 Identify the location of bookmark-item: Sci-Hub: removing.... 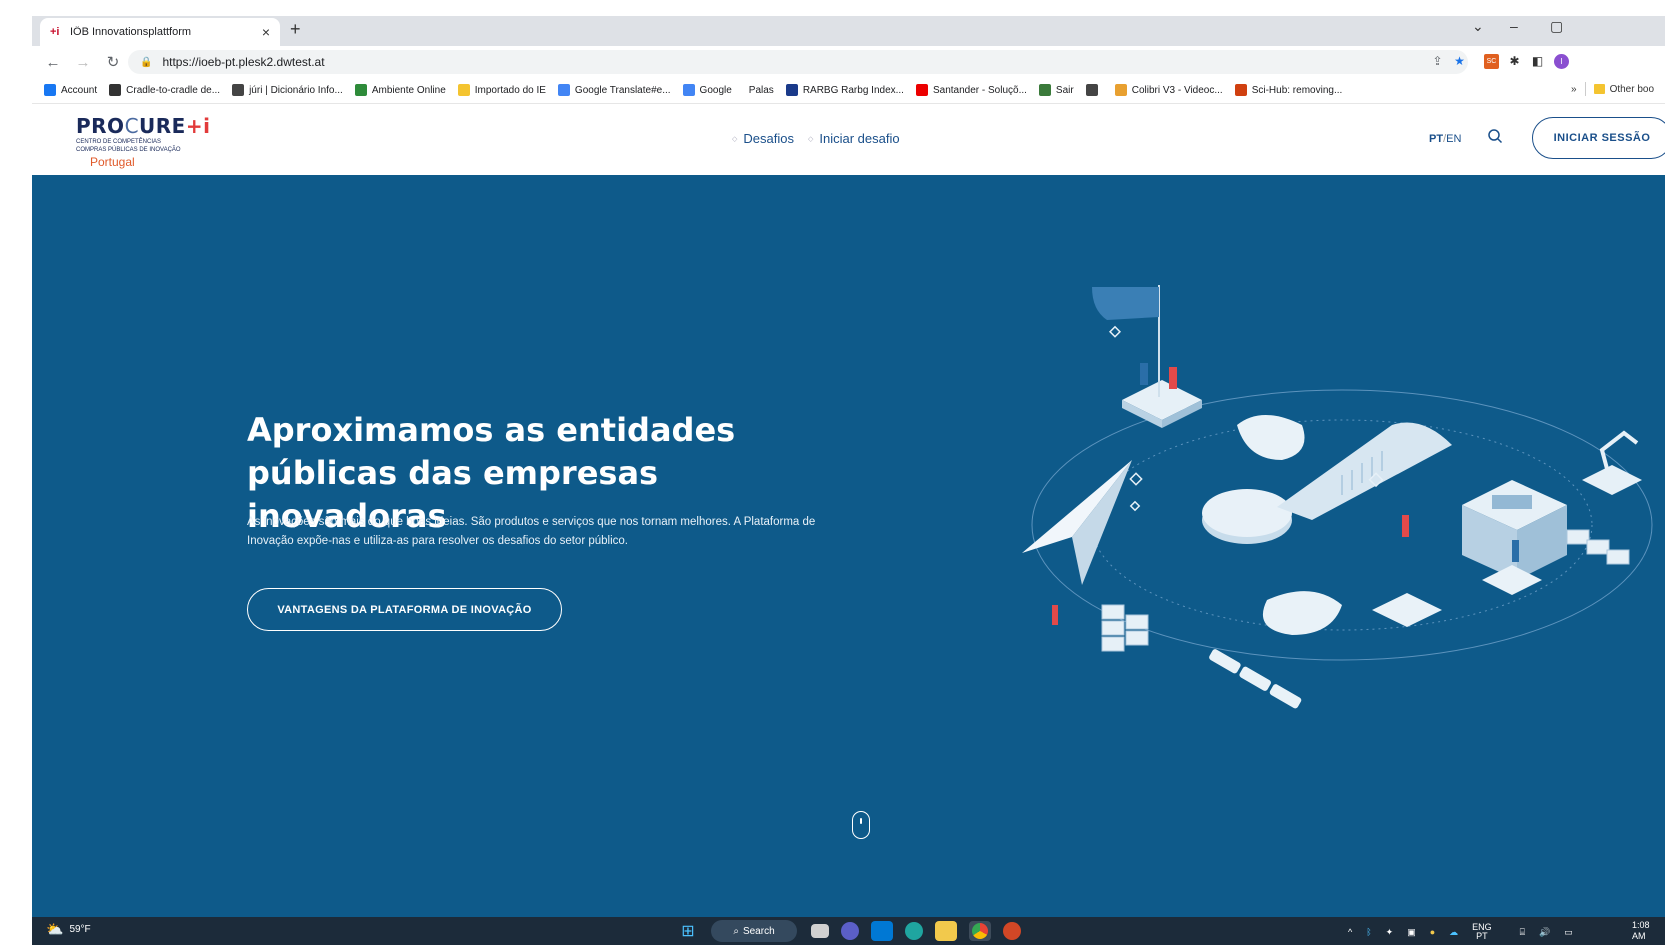
(1288, 90).